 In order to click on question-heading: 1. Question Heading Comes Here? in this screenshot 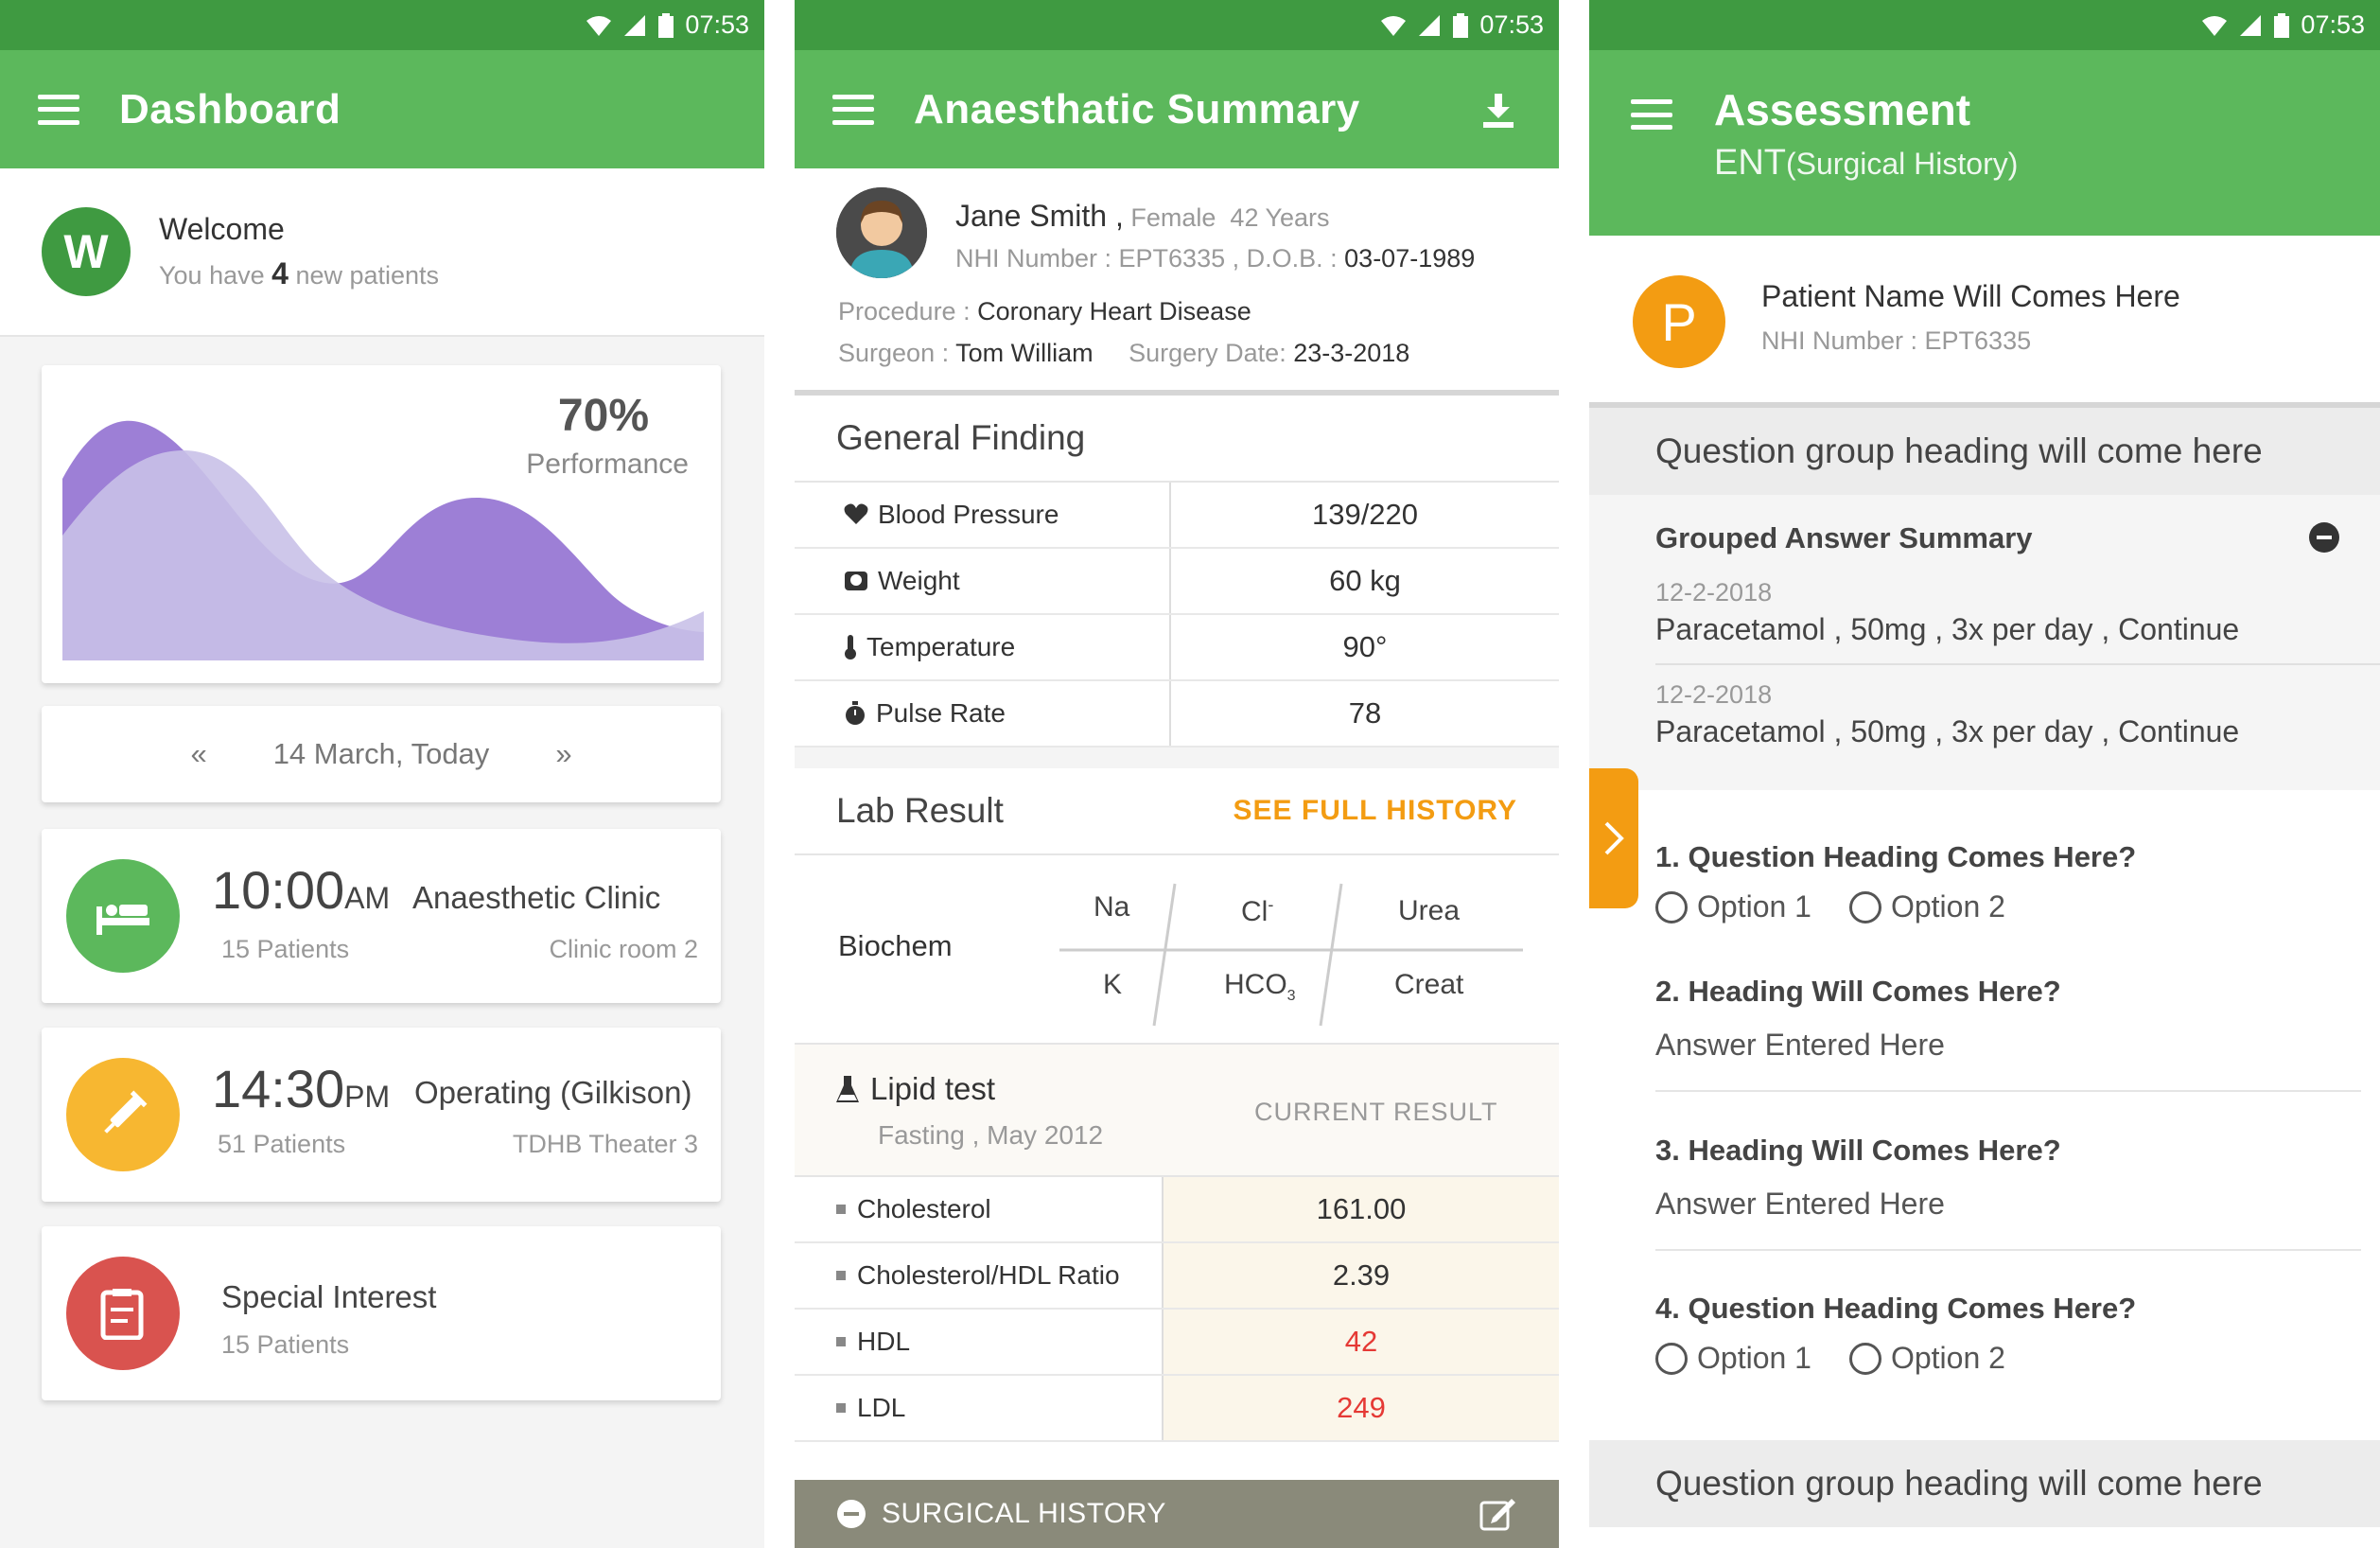, I will do `click(1896, 856)`.